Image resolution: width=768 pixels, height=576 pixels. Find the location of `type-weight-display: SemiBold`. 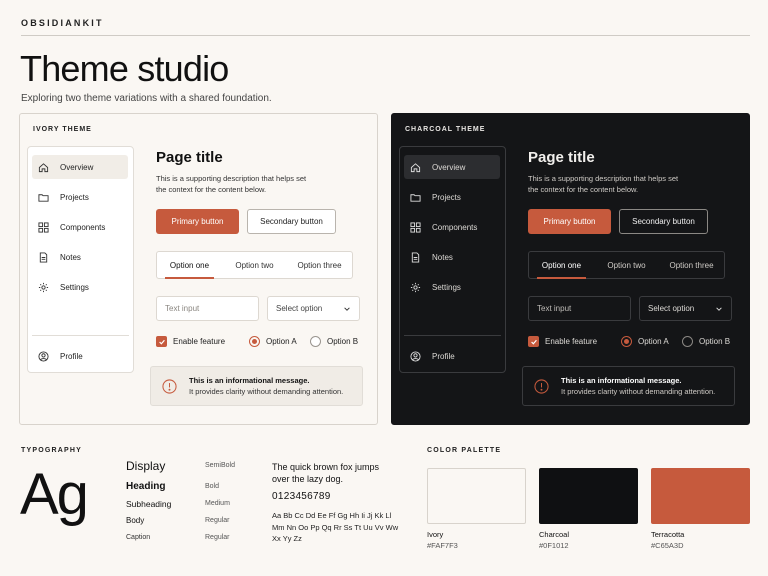

type-weight-display: SemiBold is located at coordinates (220, 465).